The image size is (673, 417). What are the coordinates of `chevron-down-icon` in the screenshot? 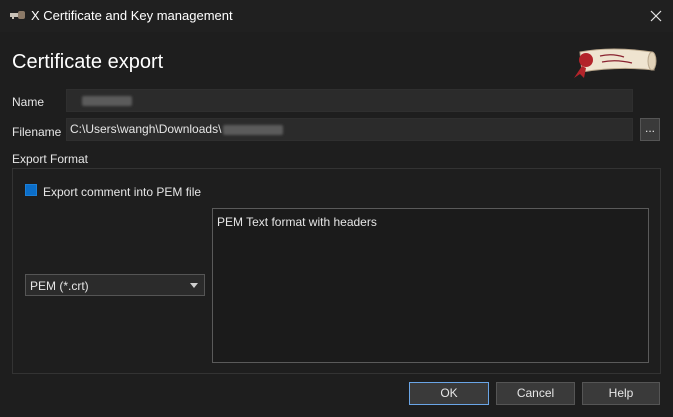 It's located at (194, 285).